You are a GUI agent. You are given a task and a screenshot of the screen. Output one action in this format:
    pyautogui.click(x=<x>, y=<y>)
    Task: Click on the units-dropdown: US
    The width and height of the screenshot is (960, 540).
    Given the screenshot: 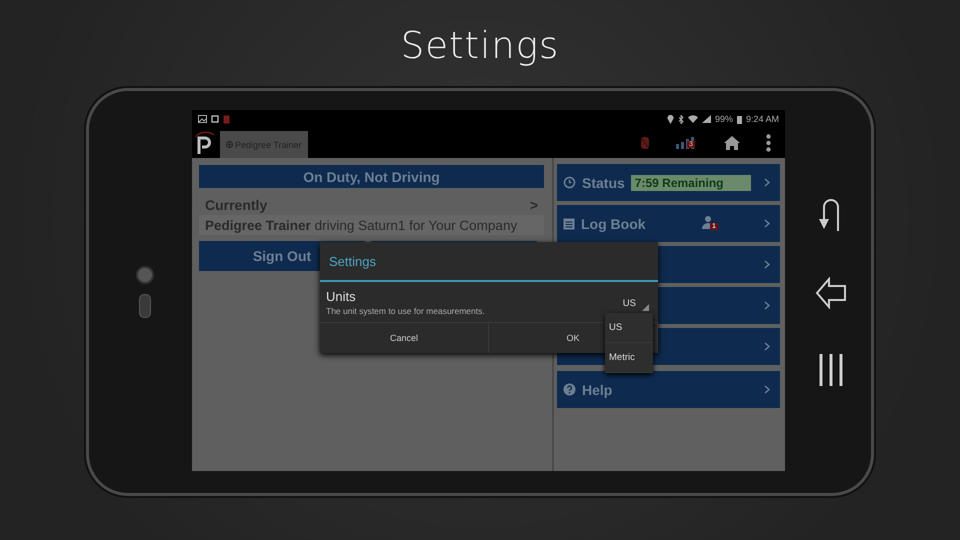 What is the action you would take?
    pyautogui.click(x=629, y=303)
    